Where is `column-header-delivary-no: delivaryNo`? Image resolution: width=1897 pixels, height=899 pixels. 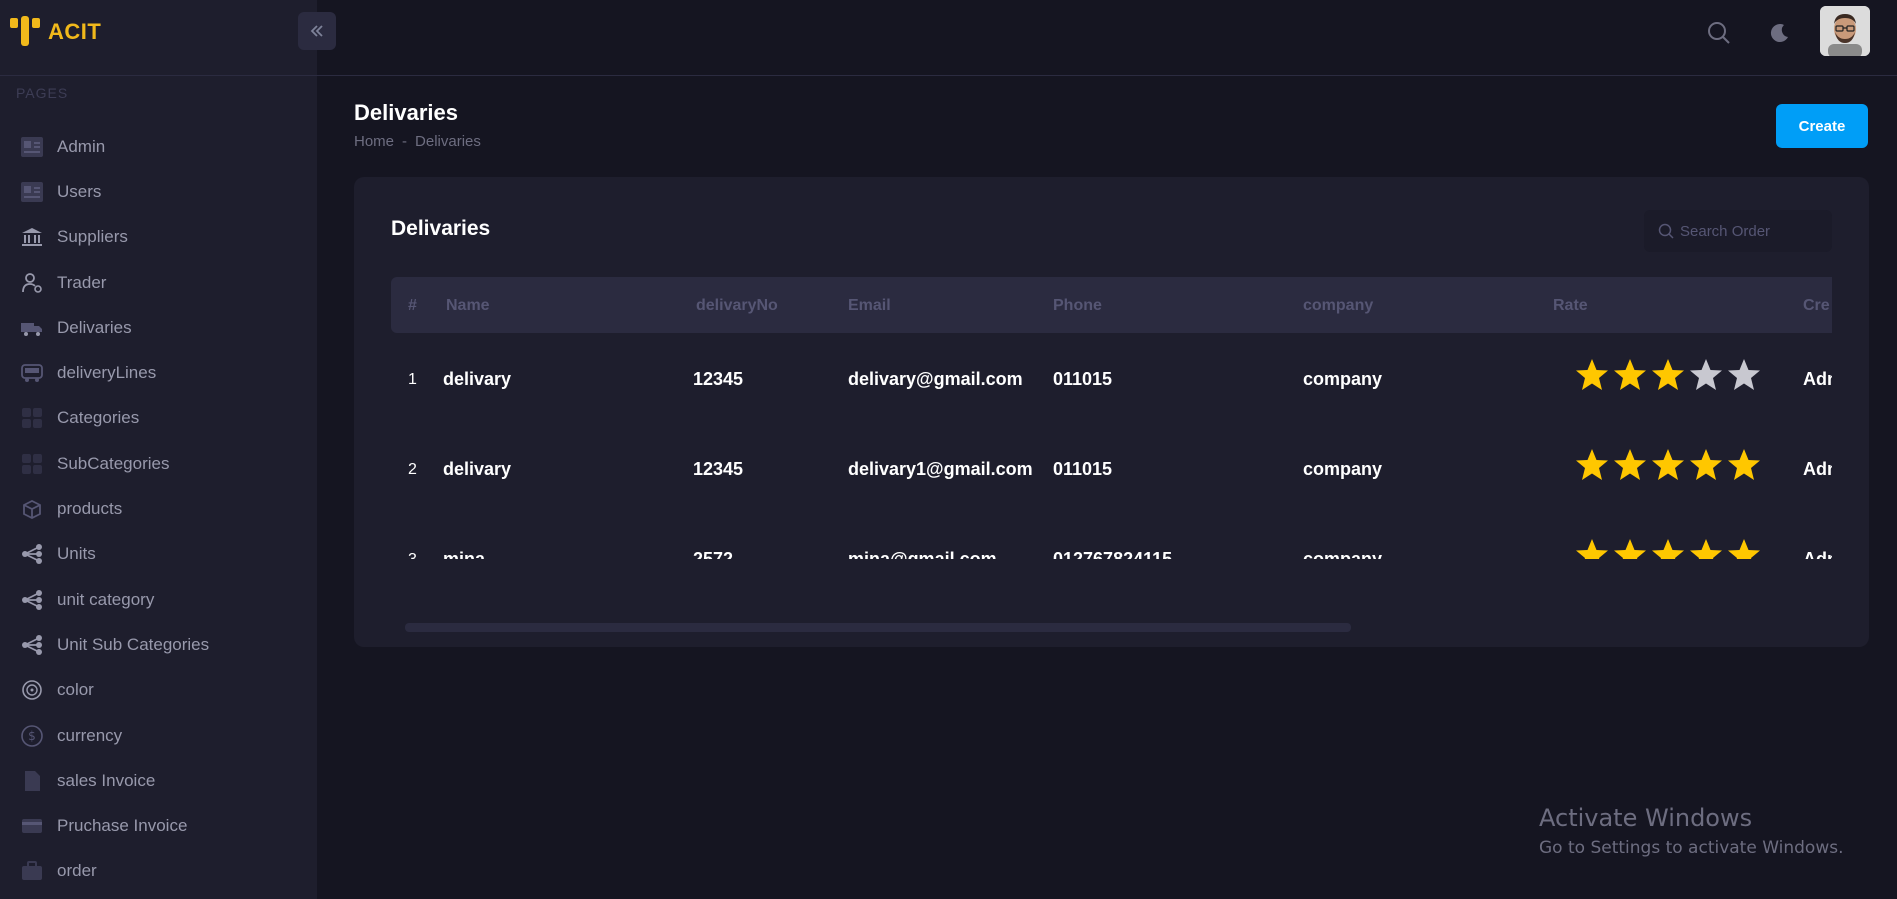
column-header-delivary-no: delivaryNo is located at coordinates (737, 306).